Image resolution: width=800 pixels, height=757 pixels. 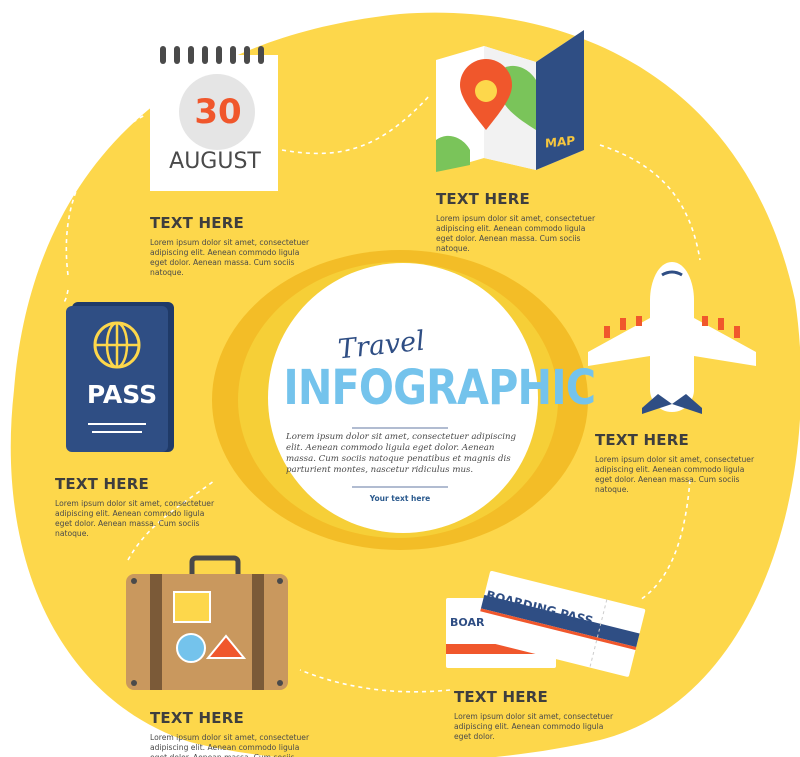 I want to click on passport-label: PASS, so click(x=122, y=394).